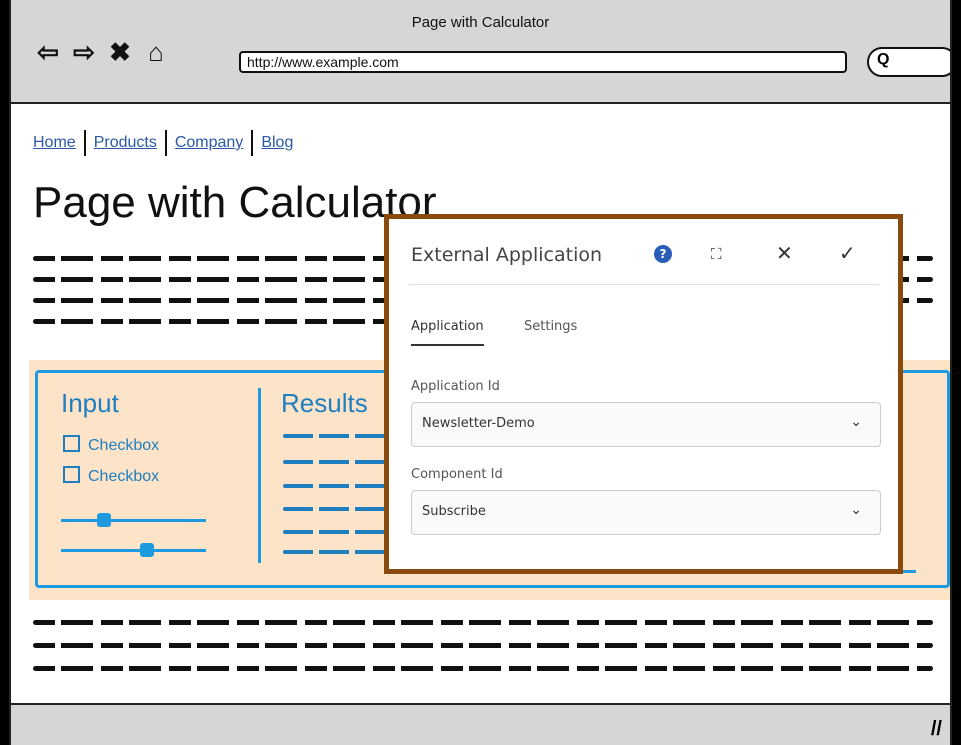 This screenshot has height=745, width=961. I want to click on confirm-check-icon: ✓, so click(847, 253).